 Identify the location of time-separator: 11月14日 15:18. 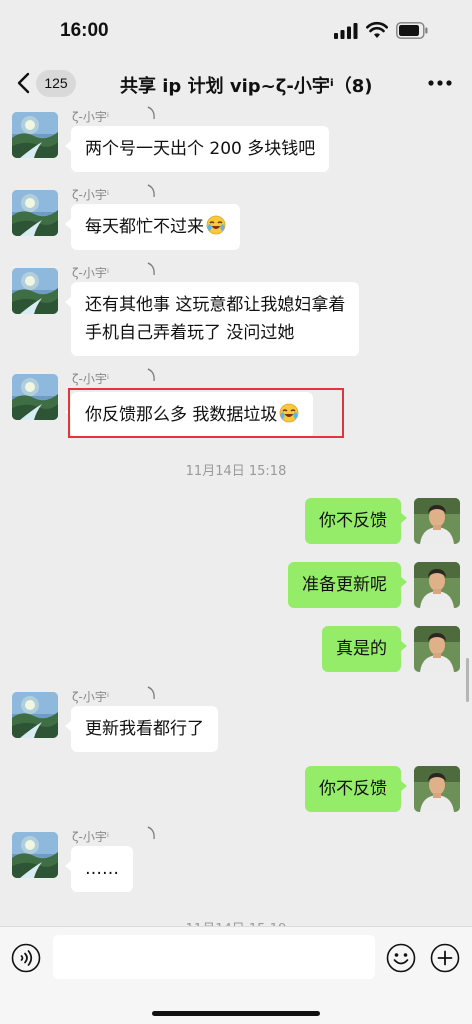
(236, 471).